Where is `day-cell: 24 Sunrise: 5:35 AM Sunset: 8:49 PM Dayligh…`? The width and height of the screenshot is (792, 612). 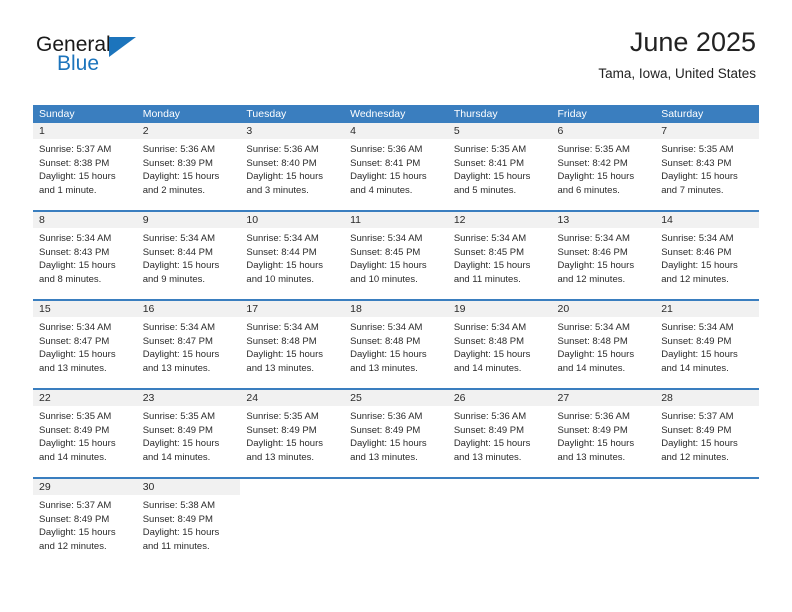 day-cell: 24 Sunrise: 5:35 AM Sunset: 8:49 PM Dayligh… is located at coordinates (292, 429).